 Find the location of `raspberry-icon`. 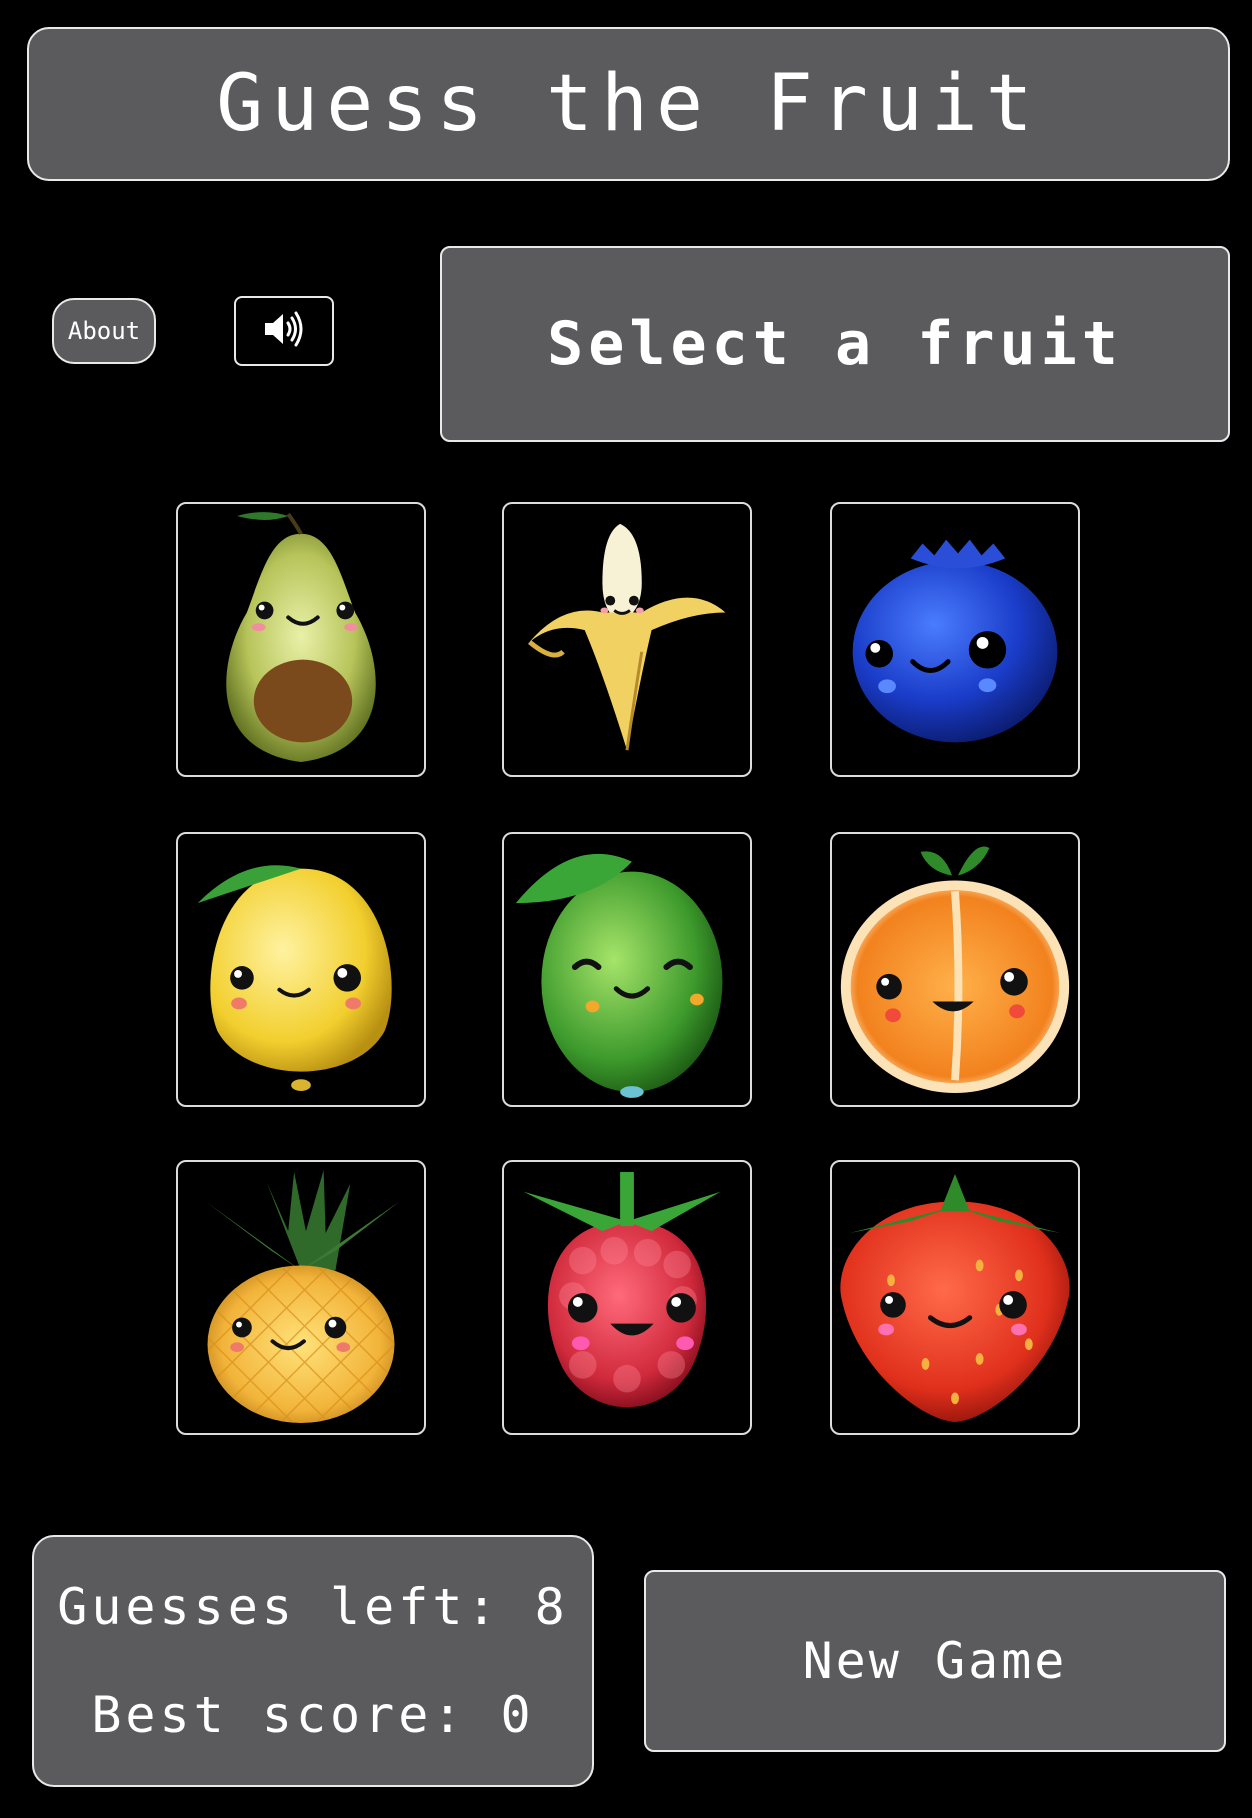

raspberry-icon is located at coordinates (622, 1290).